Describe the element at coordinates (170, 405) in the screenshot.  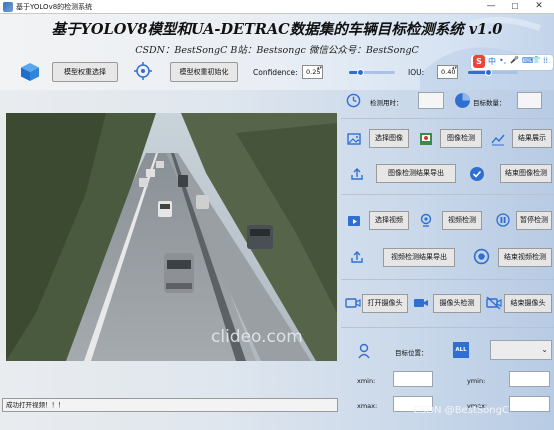
I see `status-bar: 成功打开视频！！！` at that location.